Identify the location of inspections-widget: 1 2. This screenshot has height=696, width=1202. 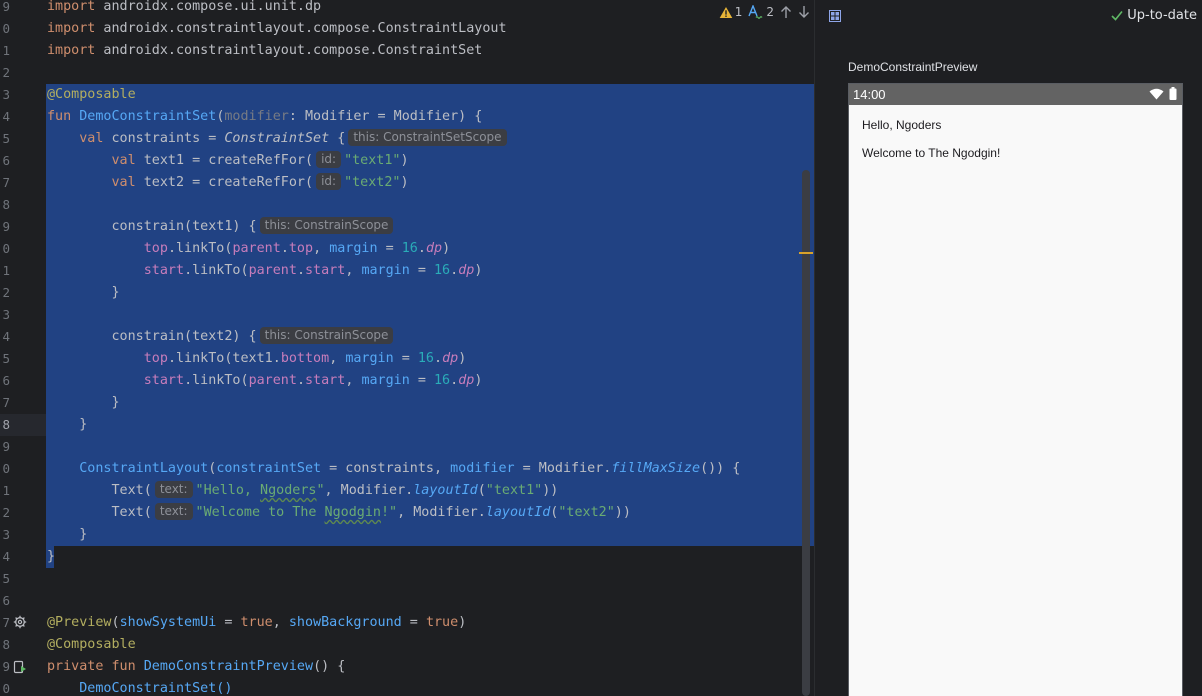
(764, 12).